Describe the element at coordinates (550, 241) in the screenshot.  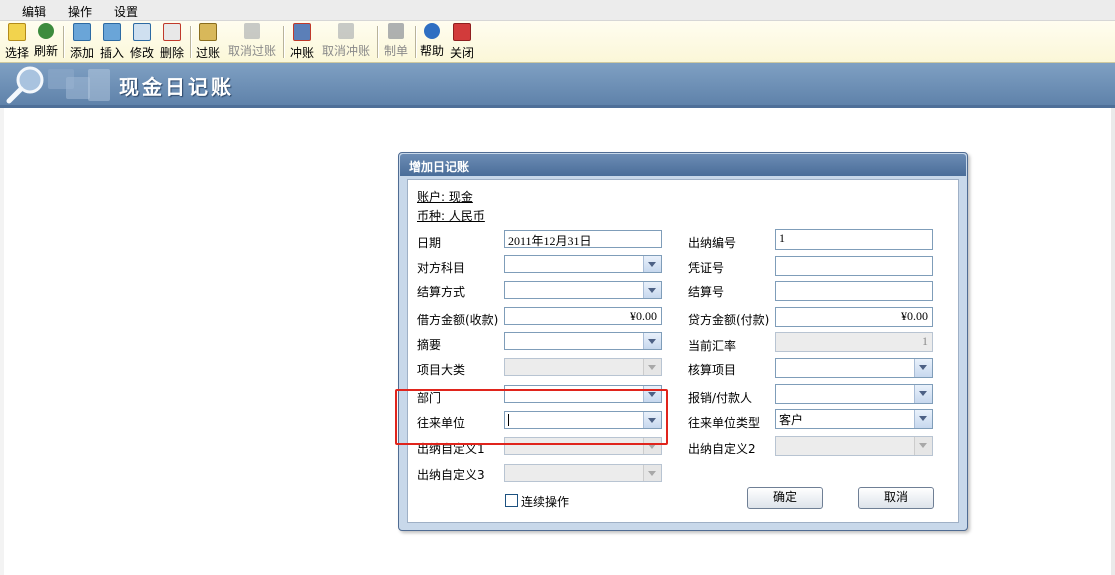
I see `date-value: 2011年12月31日` at that location.